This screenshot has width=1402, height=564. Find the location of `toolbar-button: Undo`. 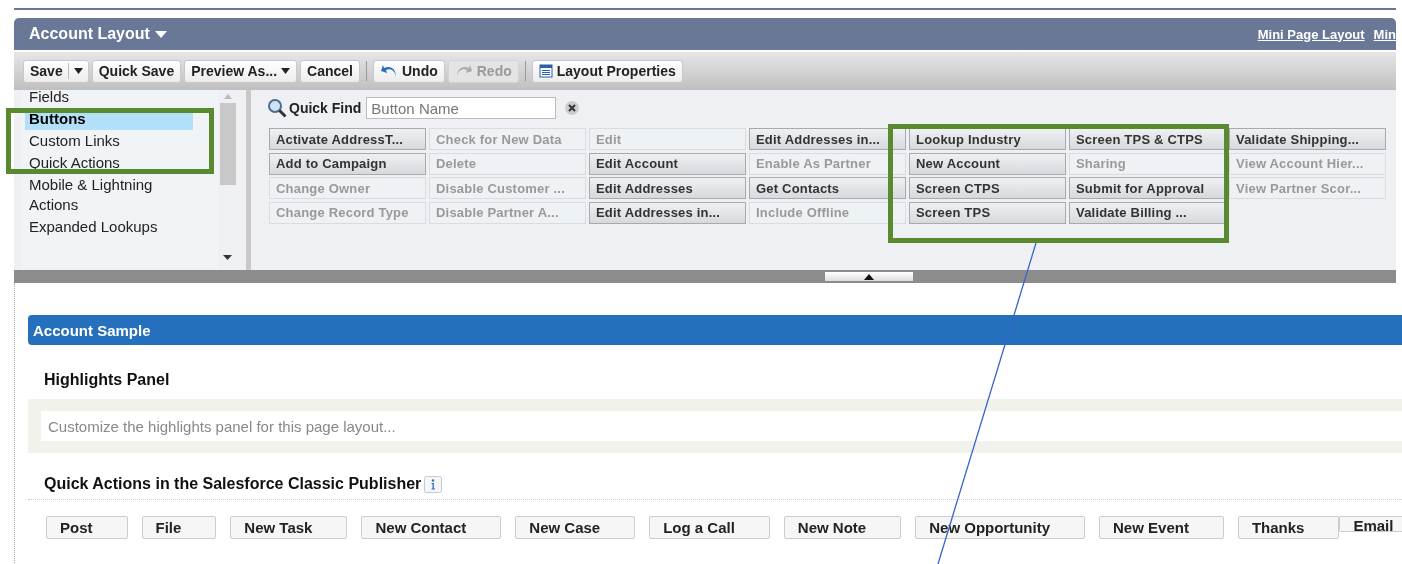

toolbar-button: Undo is located at coordinates (409, 71).